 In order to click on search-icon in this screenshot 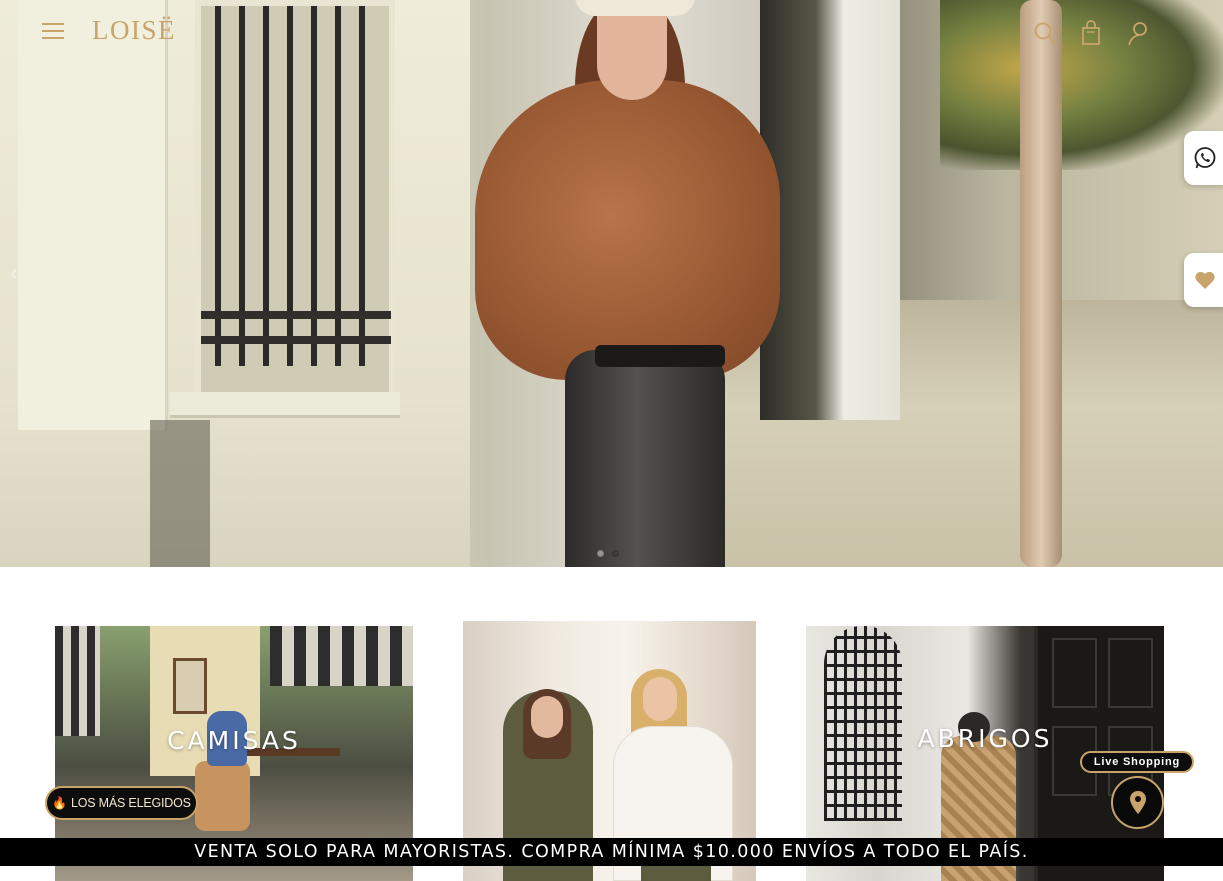, I will do `click(1045, 33)`.